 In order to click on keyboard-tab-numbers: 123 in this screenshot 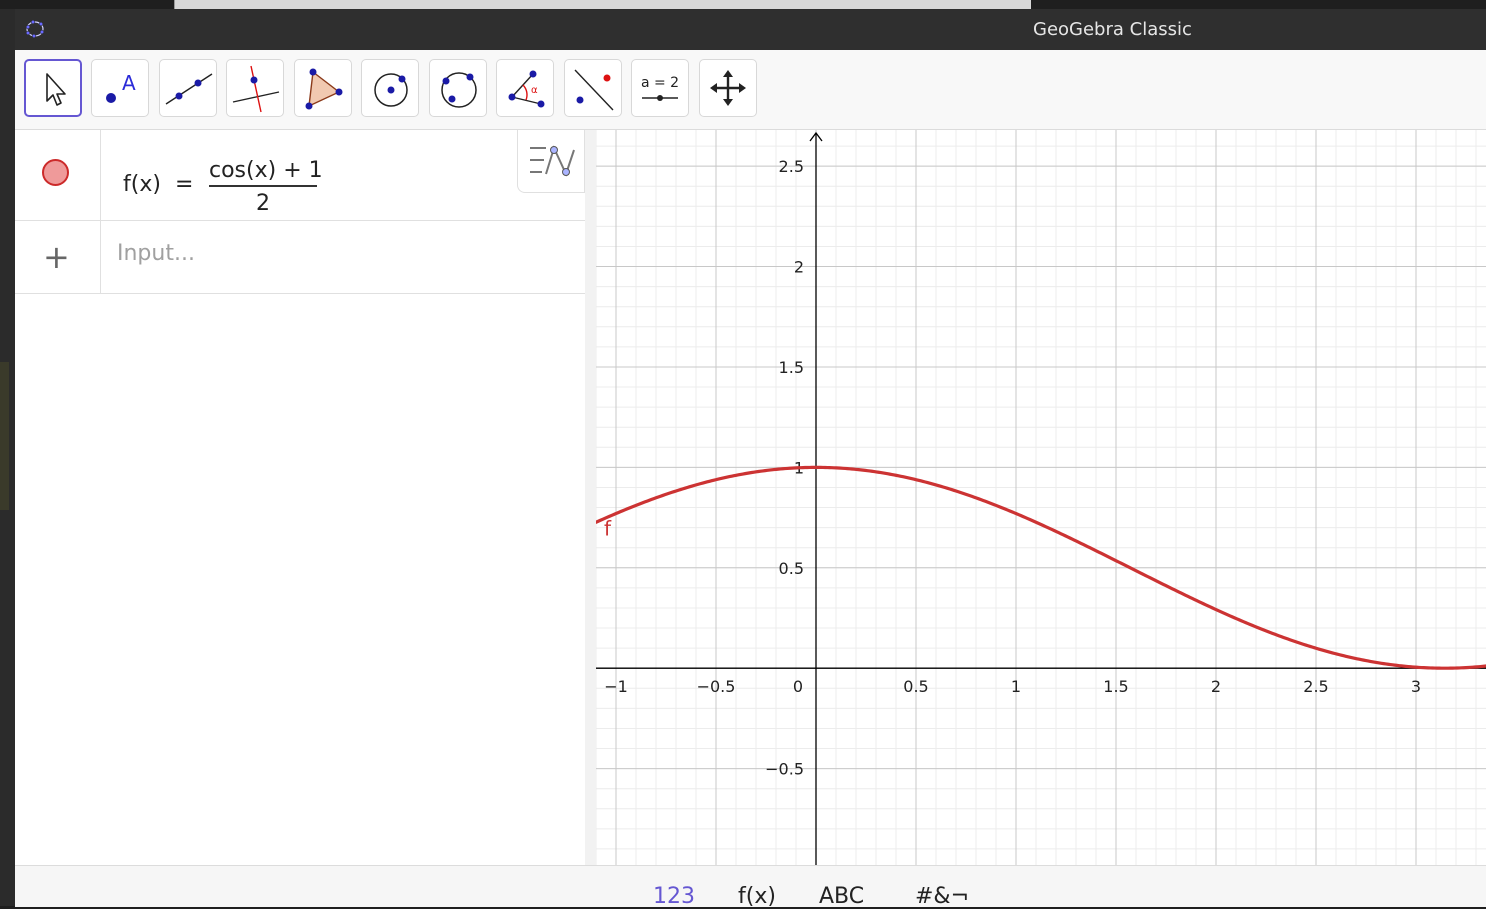, I will do `click(674, 896)`.